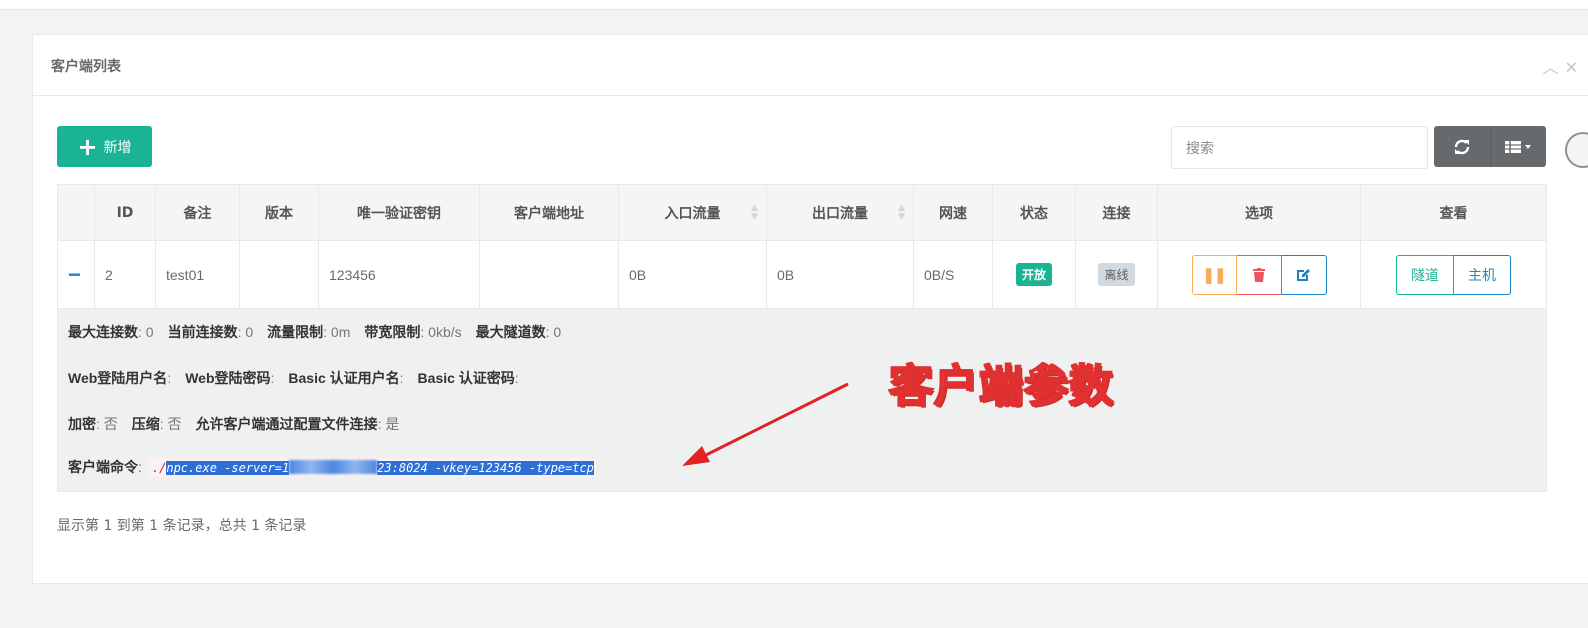  Describe the element at coordinates (1116, 212) in the screenshot. I see `col-header-connection: 连接` at that location.